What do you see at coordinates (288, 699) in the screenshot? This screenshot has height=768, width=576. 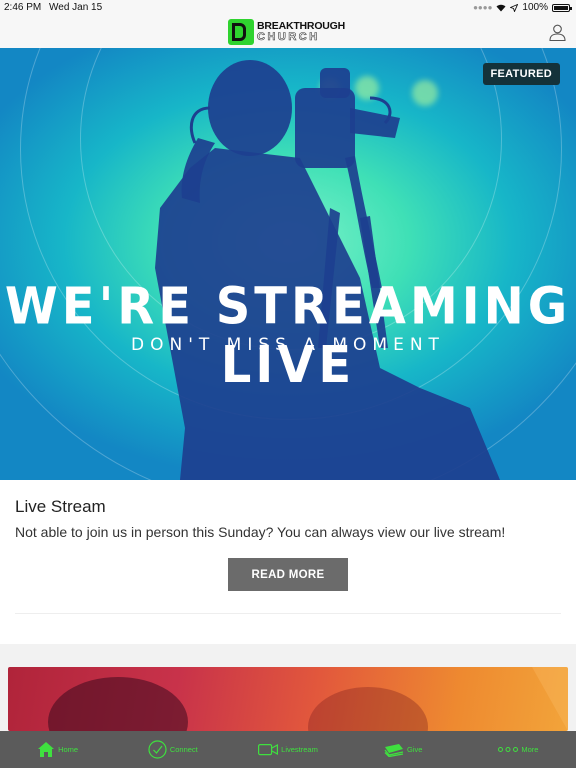 I see `next-card-image` at bounding box center [288, 699].